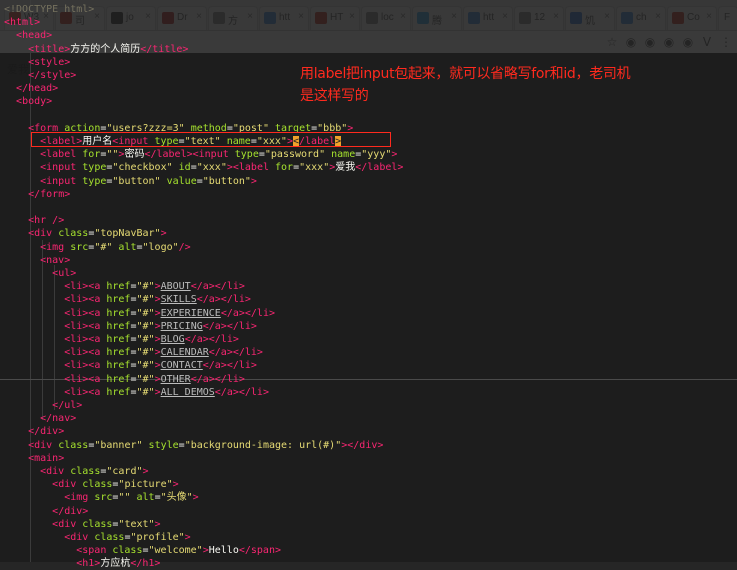  What do you see at coordinates (284, 168) in the screenshot?
I see `code-token: for` at bounding box center [284, 168].